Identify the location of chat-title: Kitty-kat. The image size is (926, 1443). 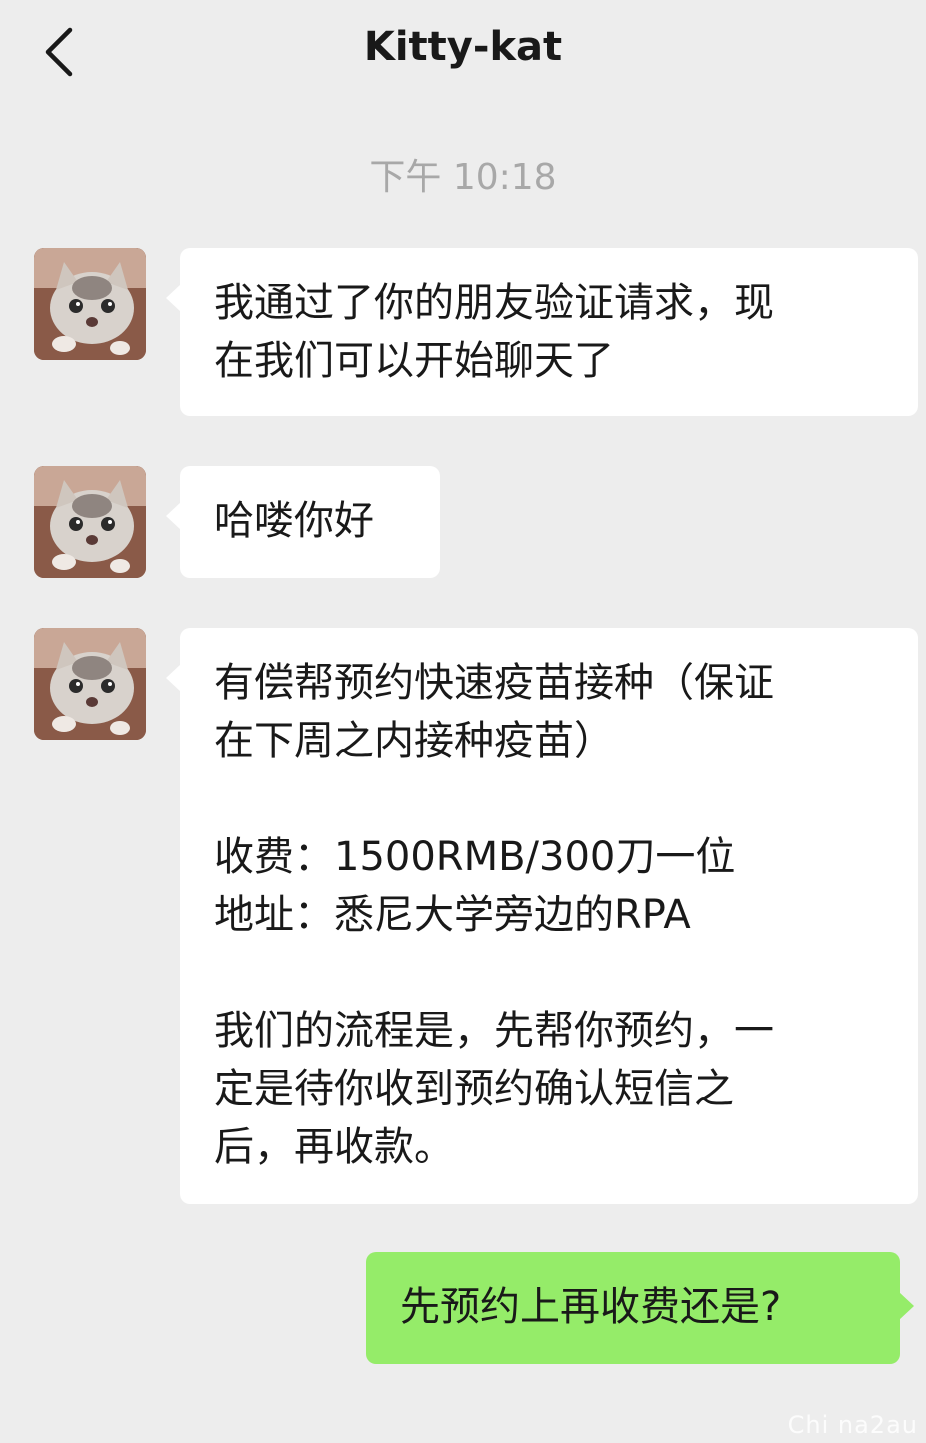
(463, 47).